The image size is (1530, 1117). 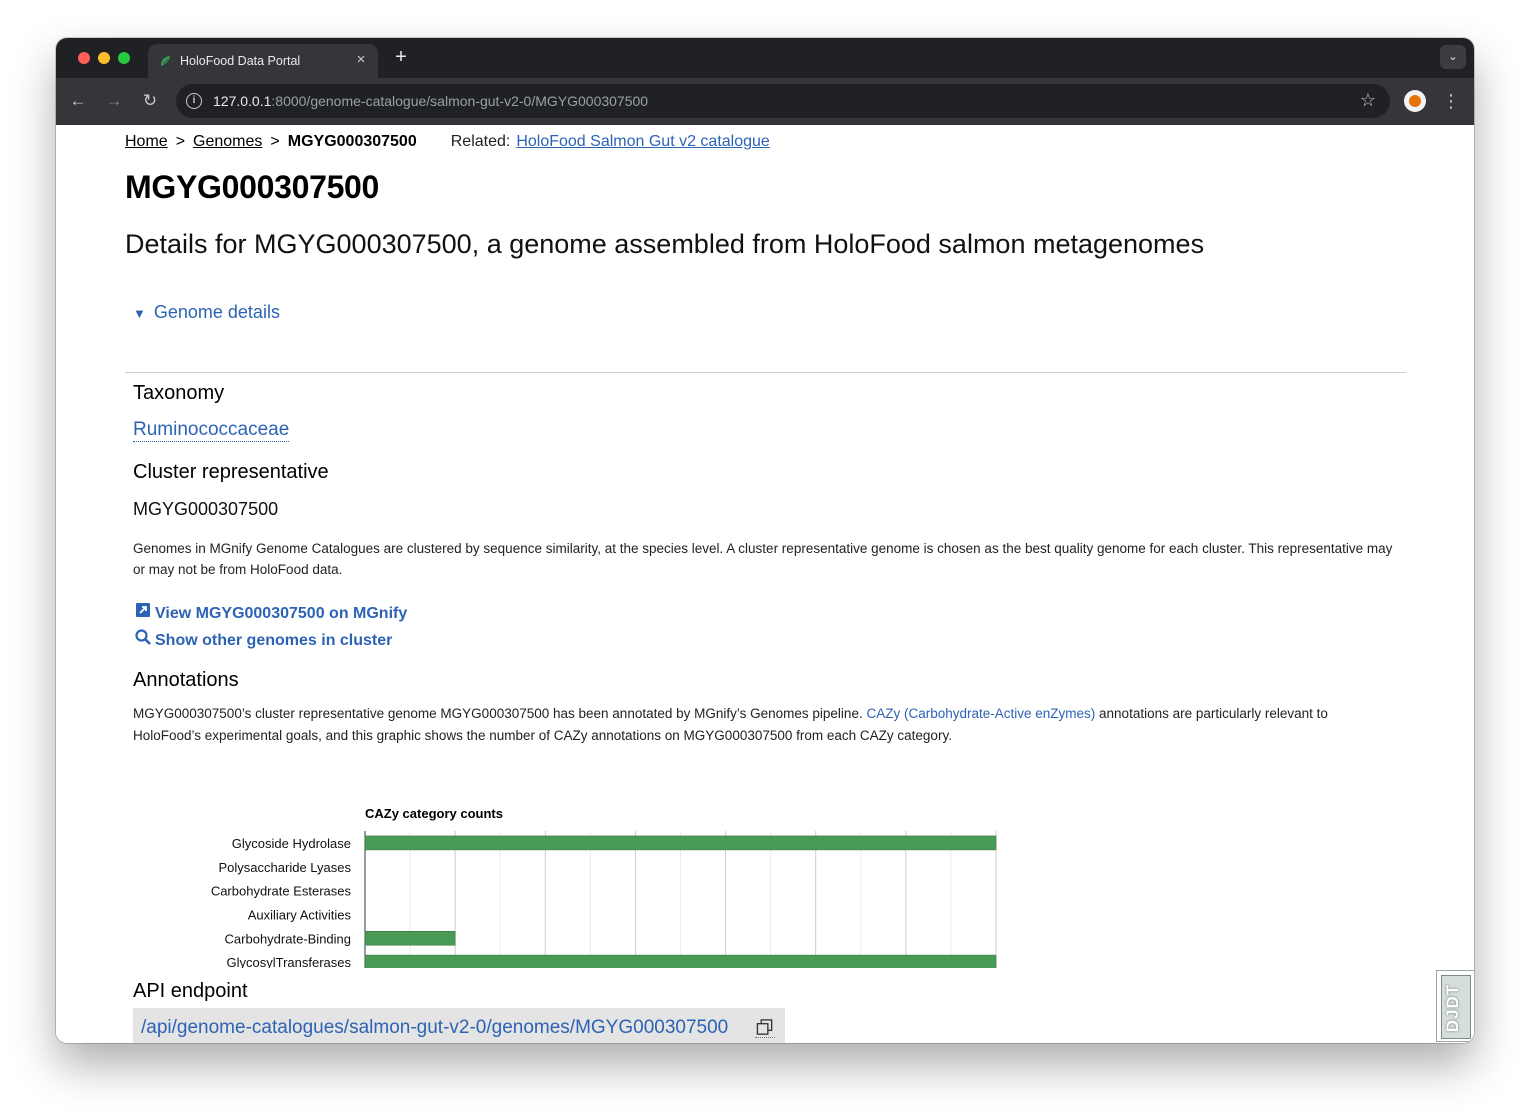 I want to click on divider, so click(x=765, y=372).